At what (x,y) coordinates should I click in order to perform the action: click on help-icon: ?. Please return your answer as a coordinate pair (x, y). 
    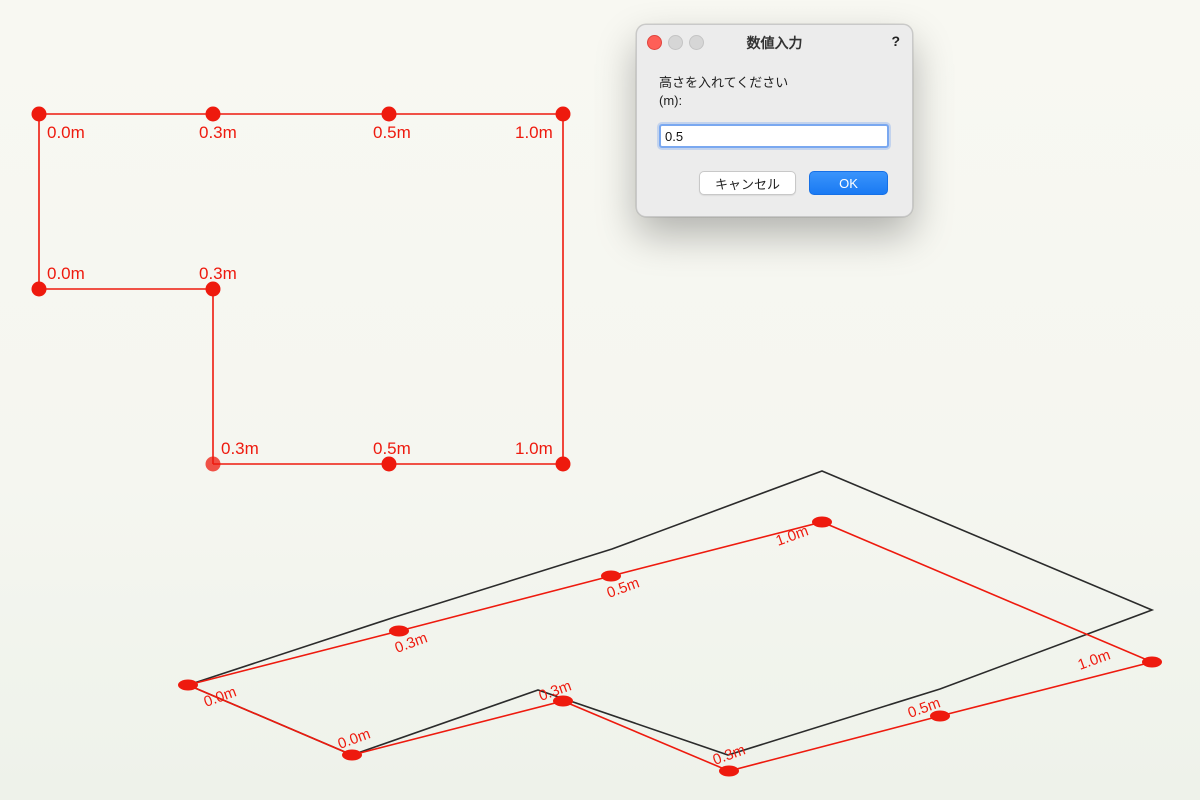
    Looking at the image, I should click on (895, 41).